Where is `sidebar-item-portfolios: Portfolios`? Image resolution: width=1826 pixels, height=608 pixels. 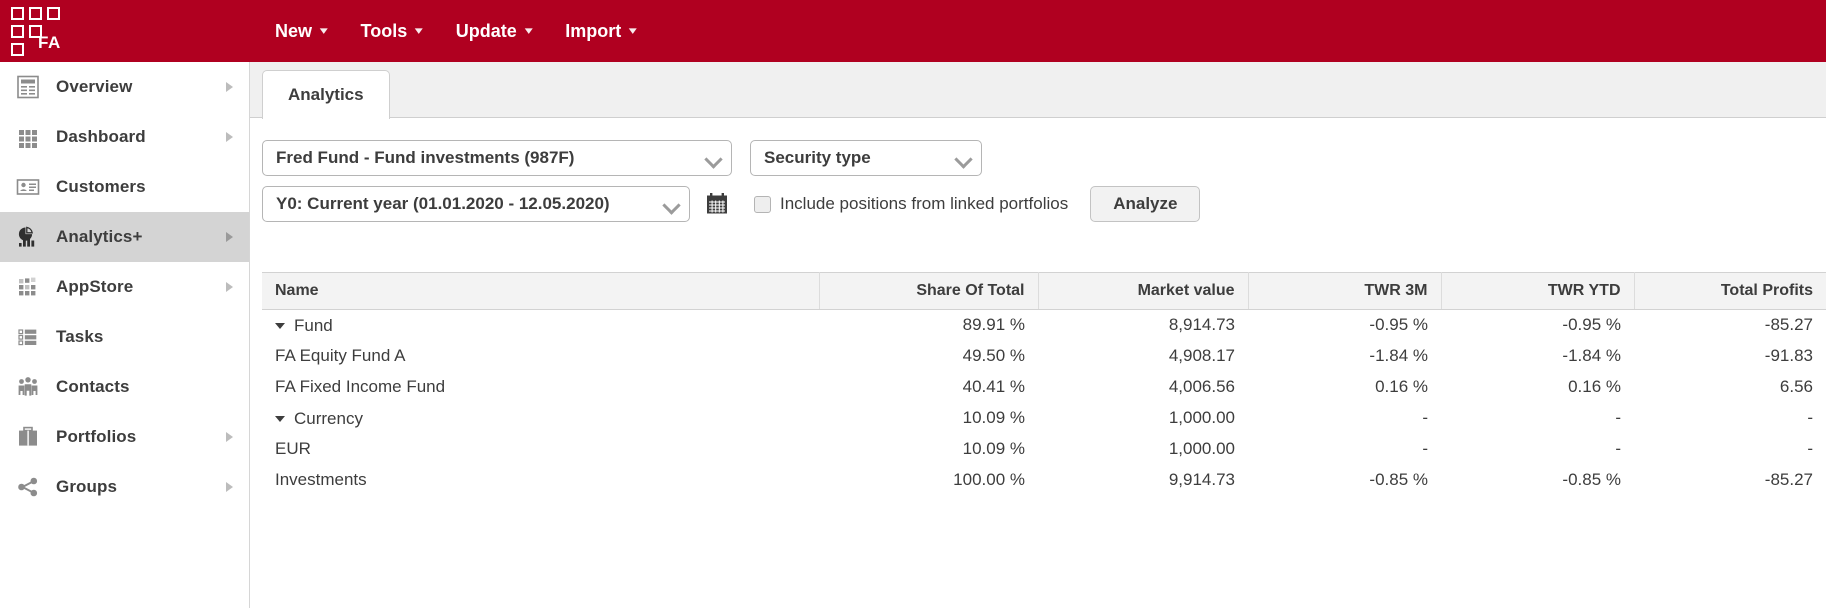 sidebar-item-portfolios: Portfolios is located at coordinates (124, 437).